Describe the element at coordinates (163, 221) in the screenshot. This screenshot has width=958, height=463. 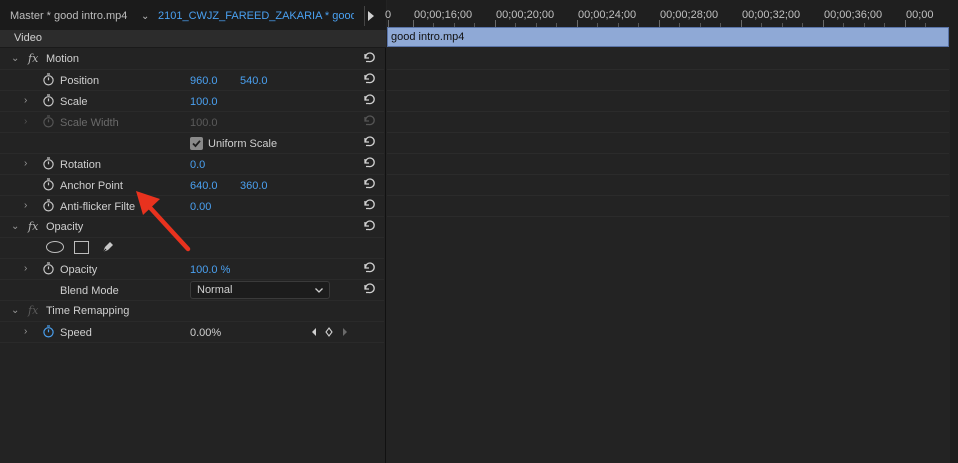
I see `annotation-arrow` at that location.